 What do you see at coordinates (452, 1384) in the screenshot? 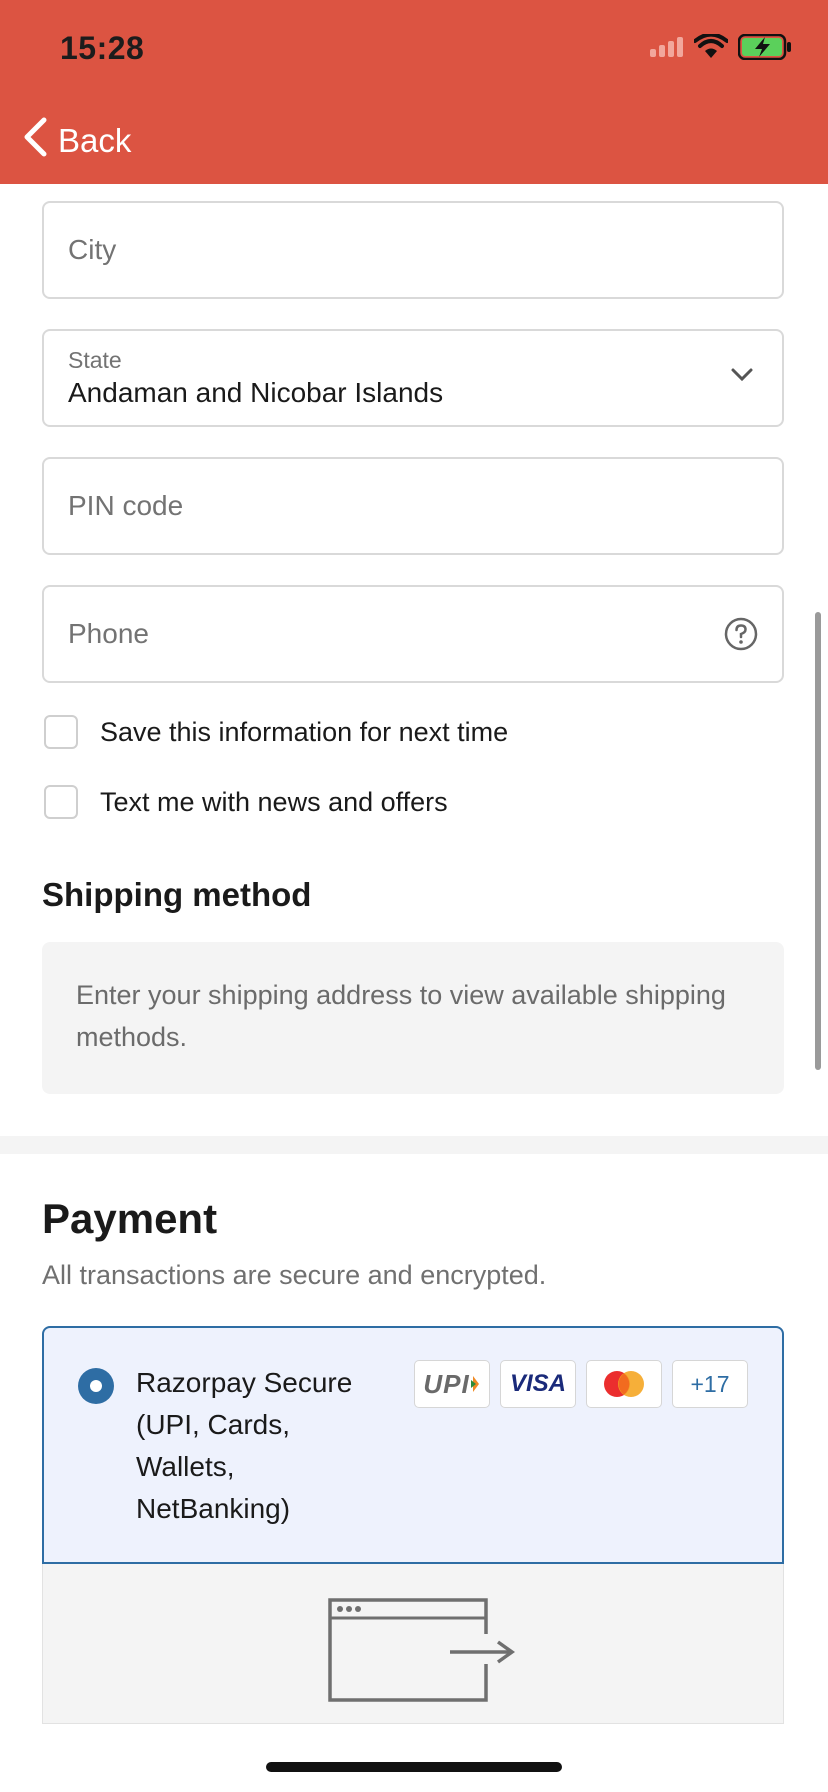
I see `upi-badge: UPI` at bounding box center [452, 1384].